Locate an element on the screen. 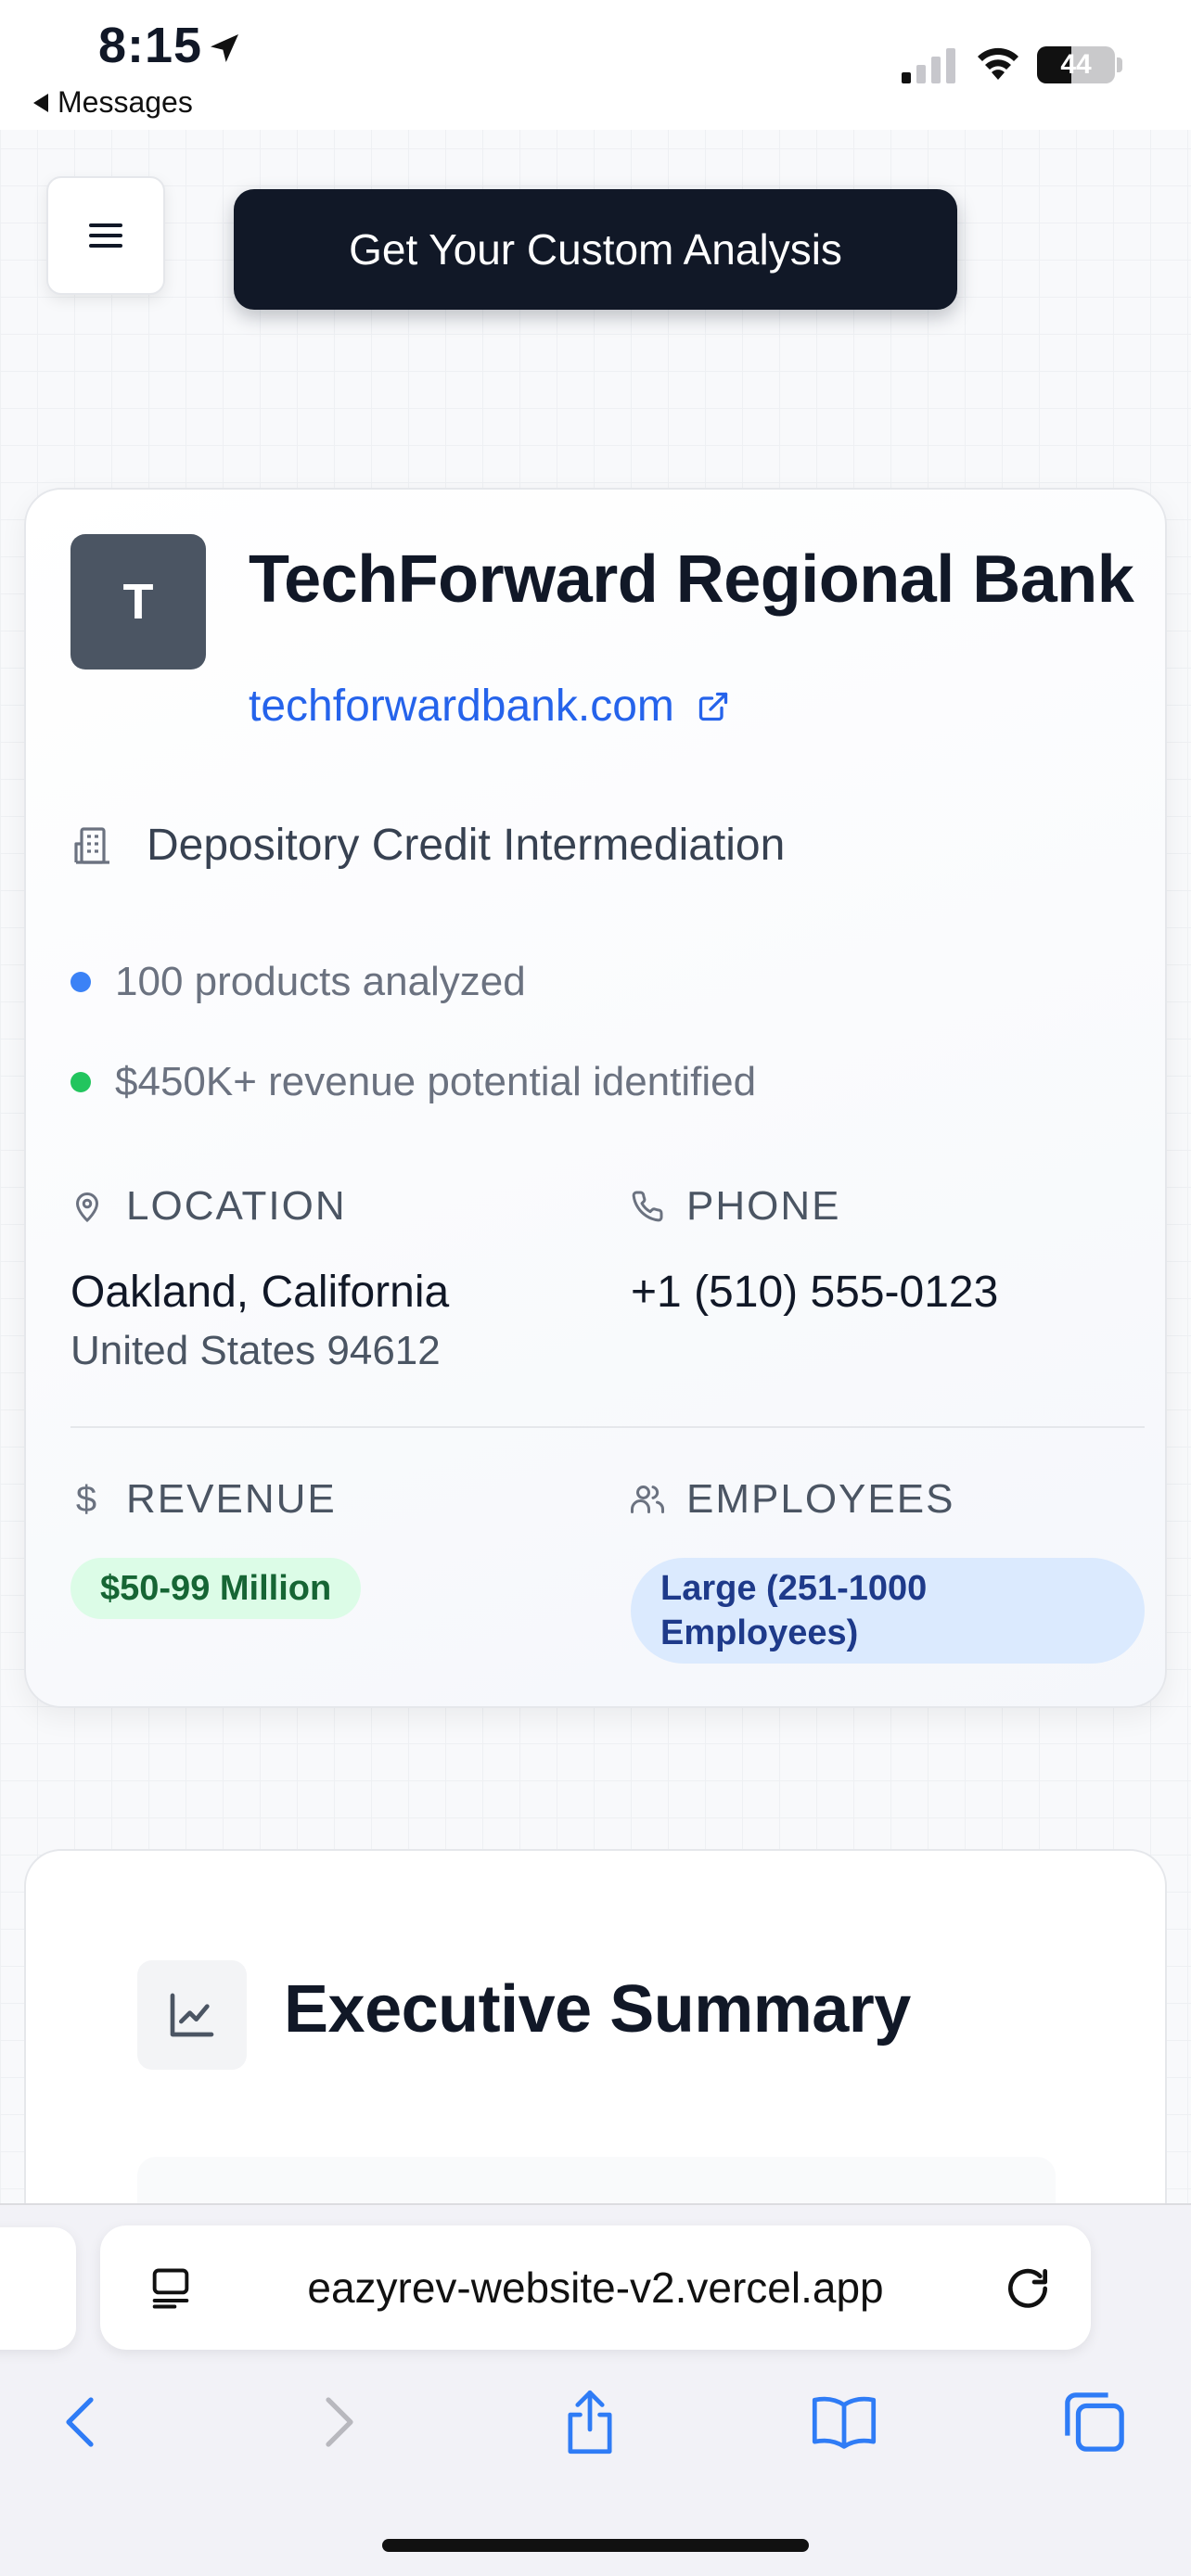 The width and height of the screenshot is (1191, 2576). map-pin-icon is located at coordinates (87, 1207).